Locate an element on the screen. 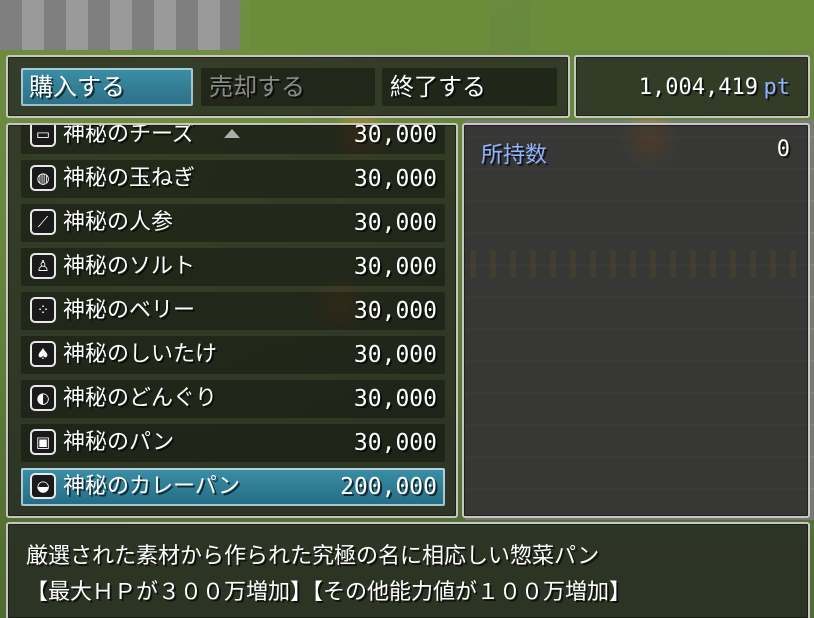  item-name: 神秘のカレーパン is located at coordinates (151, 486).